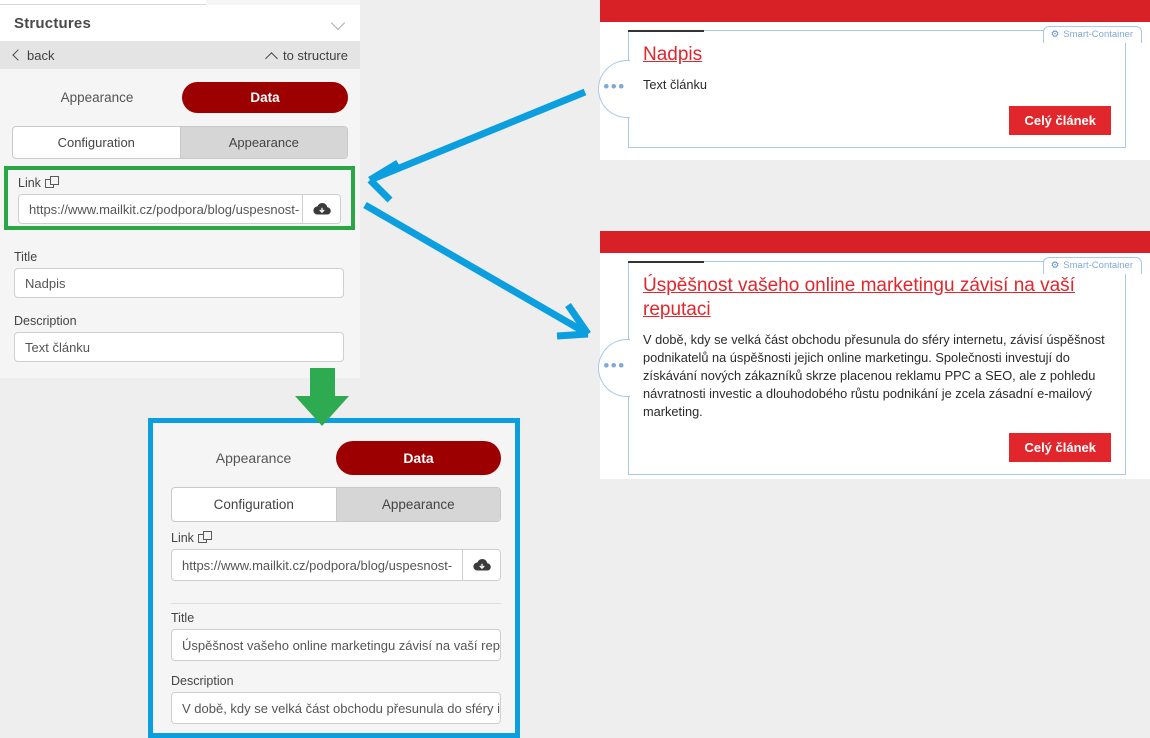 This screenshot has height=738, width=1150. What do you see at coordinates (16, 55) in the screenshot?
I see `chevron-left-icon` at bounding box center [16, 55].